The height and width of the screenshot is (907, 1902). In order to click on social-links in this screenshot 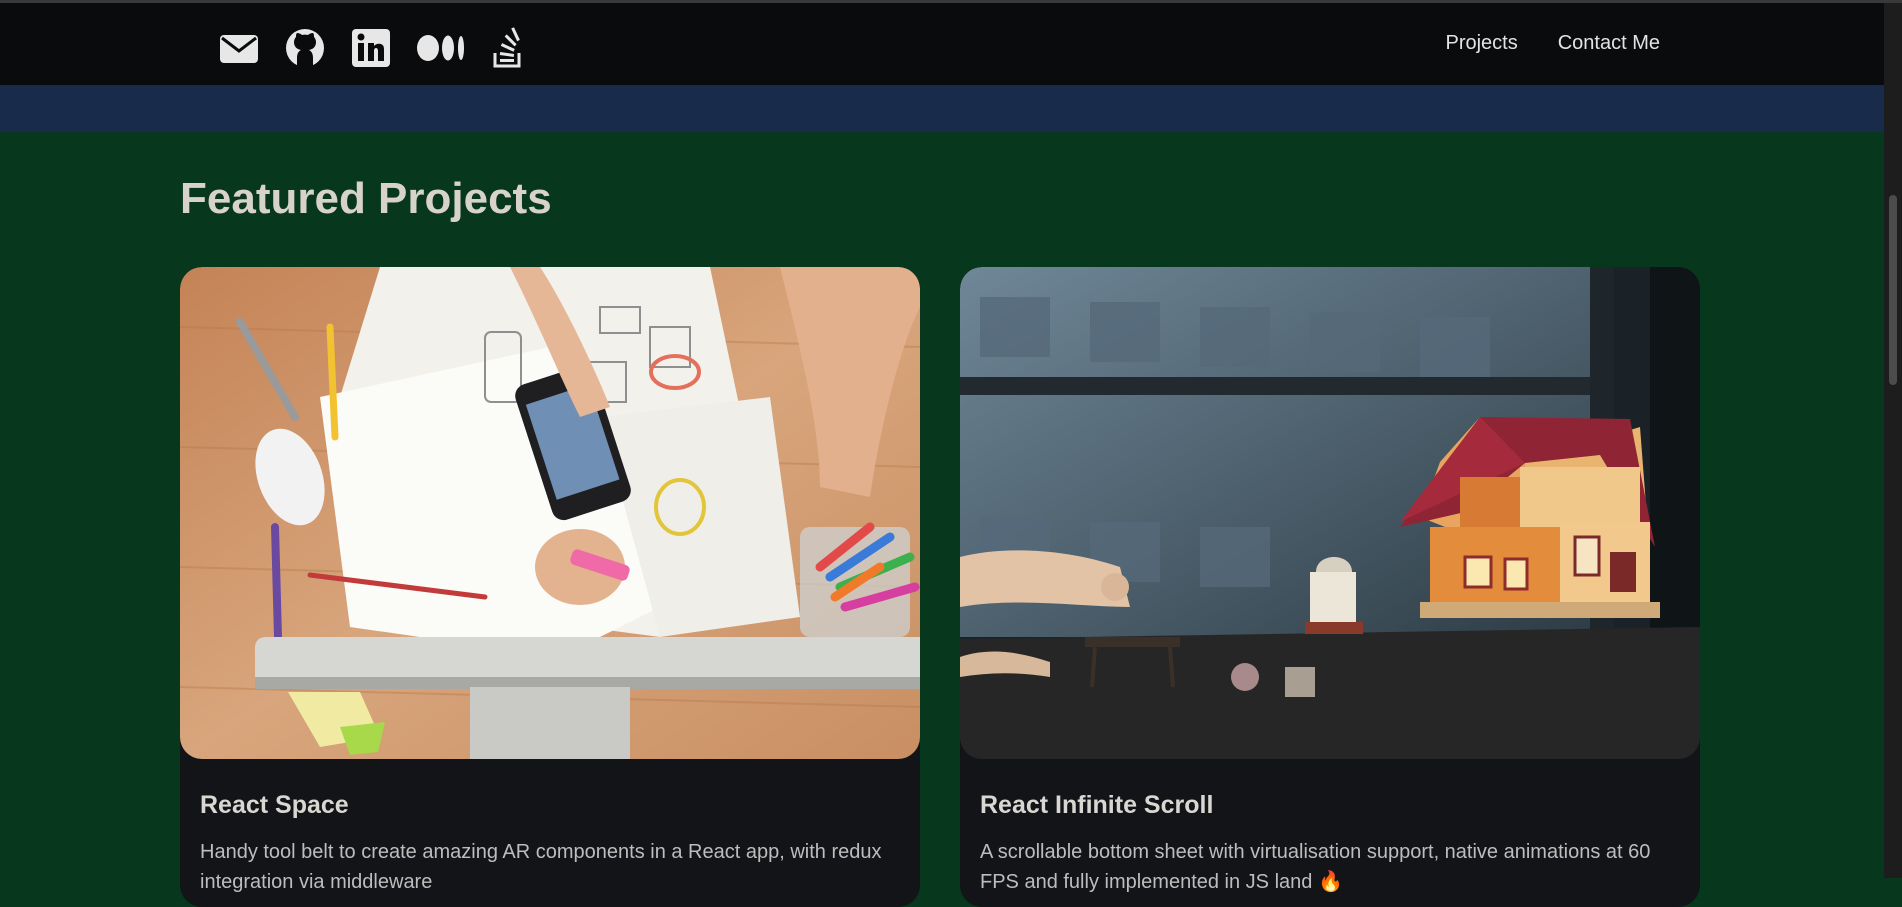, I will do `click(383, 48)`.